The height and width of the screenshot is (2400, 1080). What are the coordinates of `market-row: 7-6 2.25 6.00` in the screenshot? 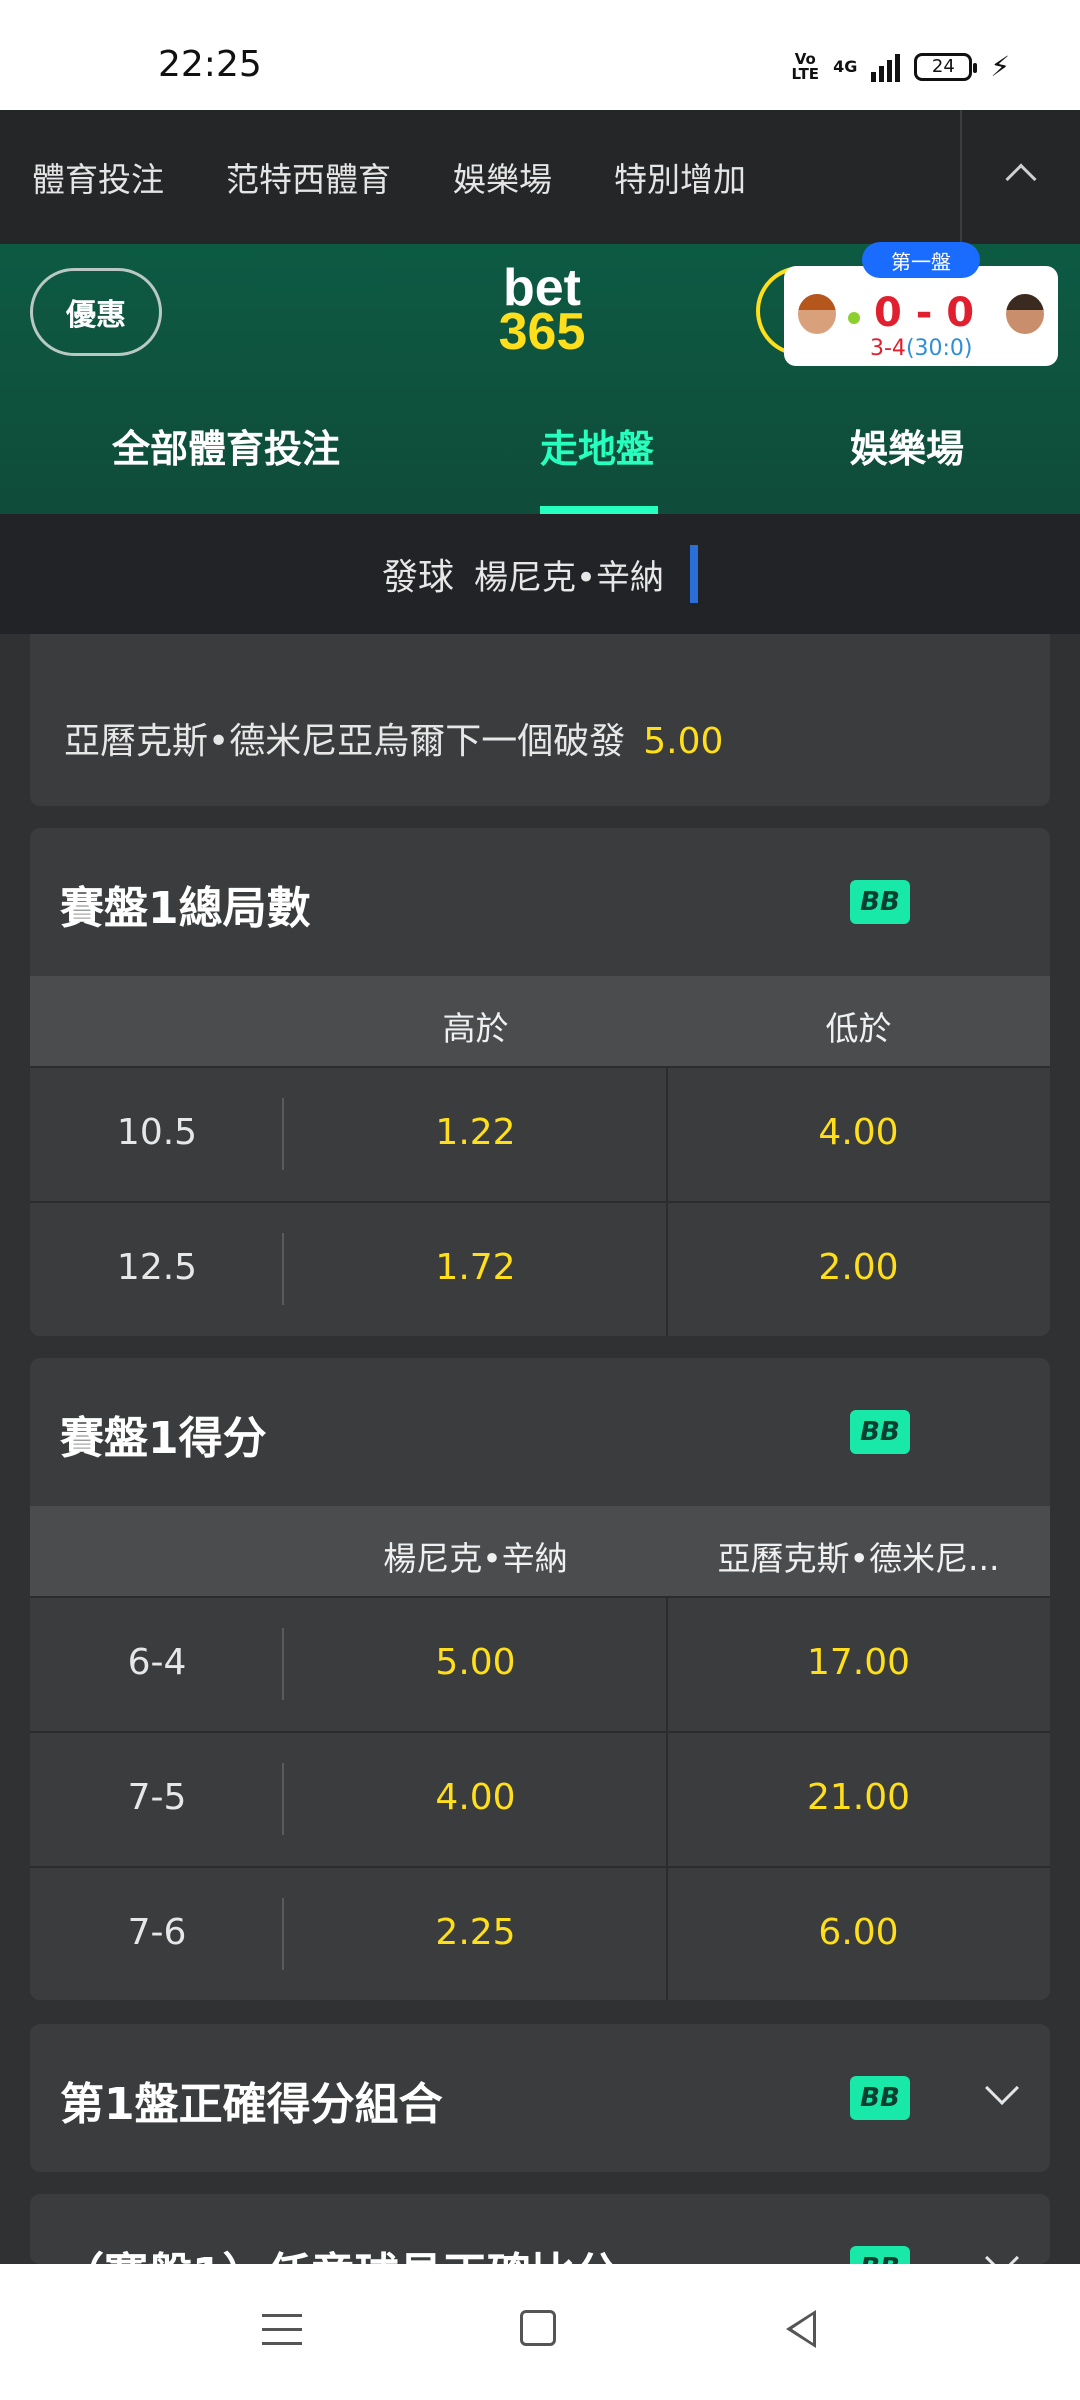 It's located at (540, 1933).